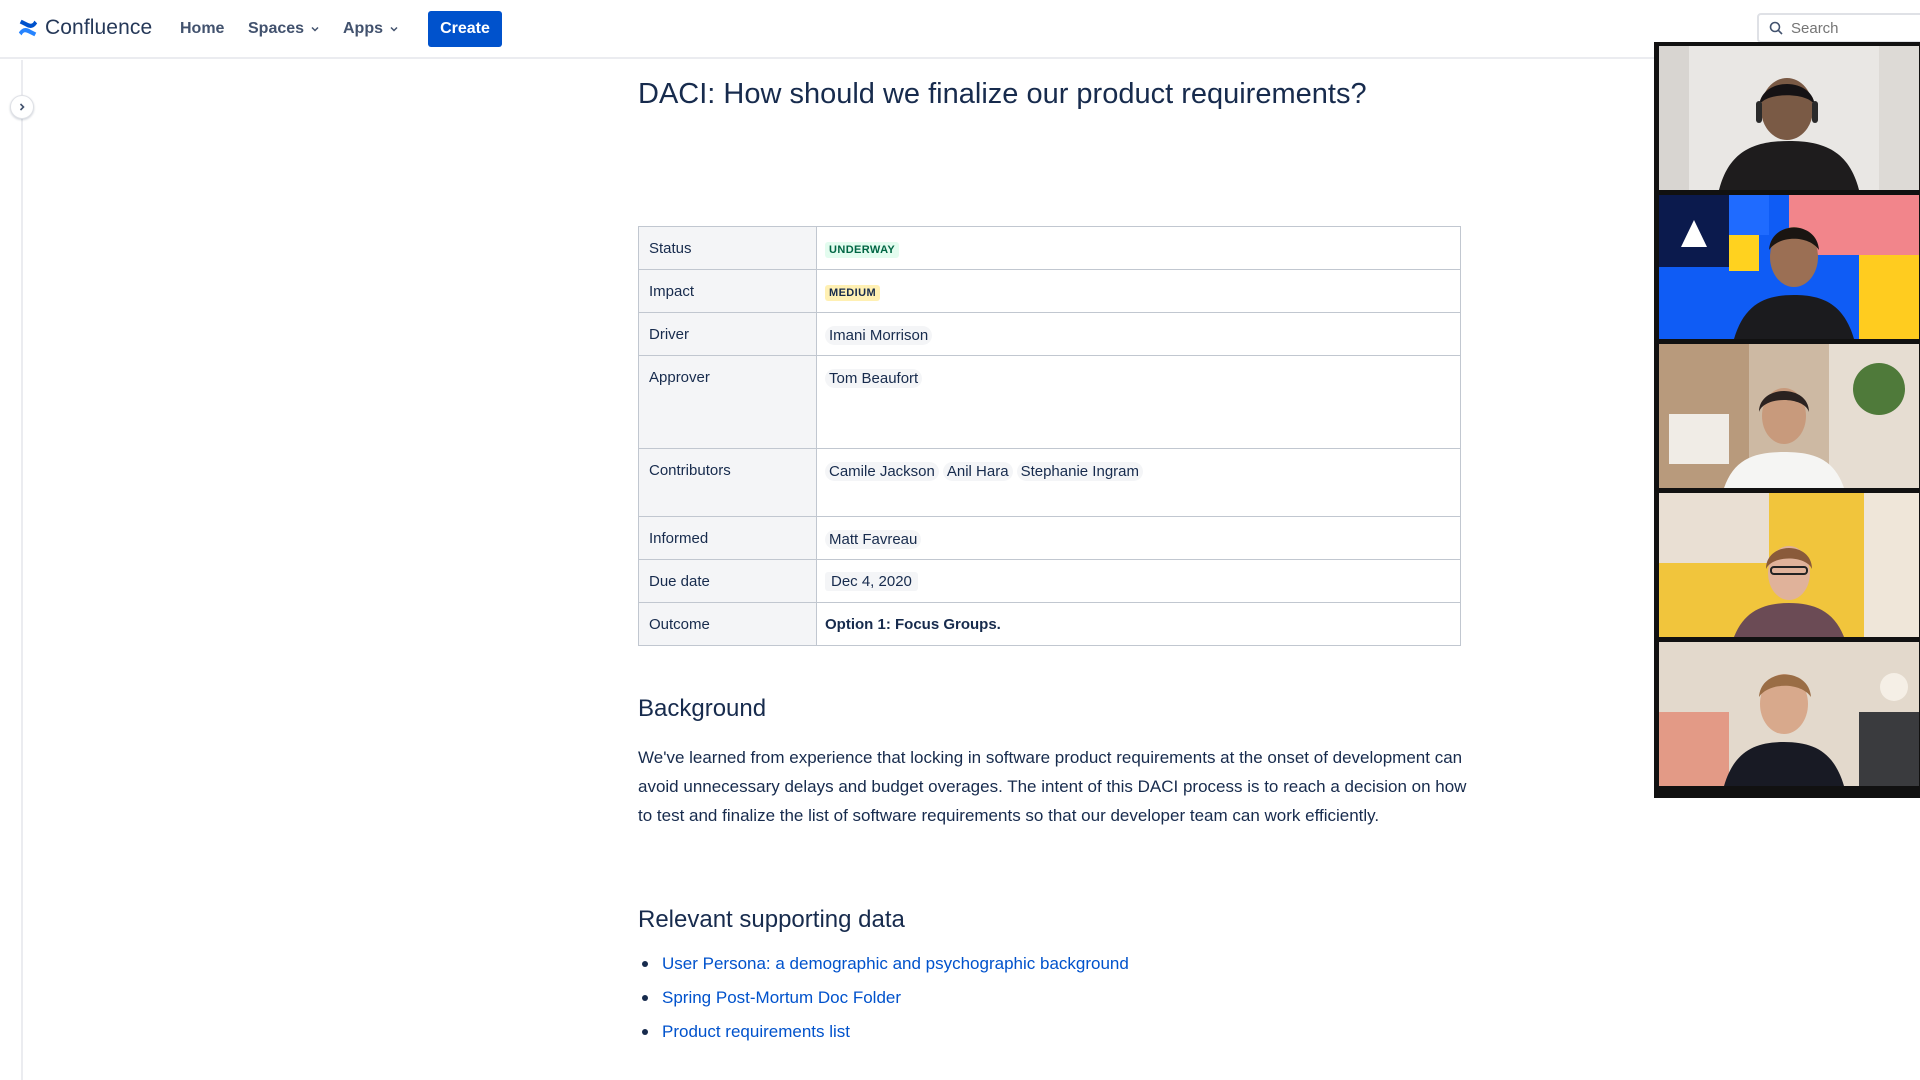 This screenshot has height=1080, width=1920. Describe the element at coordinates (862, 250) in the screenshot. I see `status-lozenge: UNDERWAY` at that location.